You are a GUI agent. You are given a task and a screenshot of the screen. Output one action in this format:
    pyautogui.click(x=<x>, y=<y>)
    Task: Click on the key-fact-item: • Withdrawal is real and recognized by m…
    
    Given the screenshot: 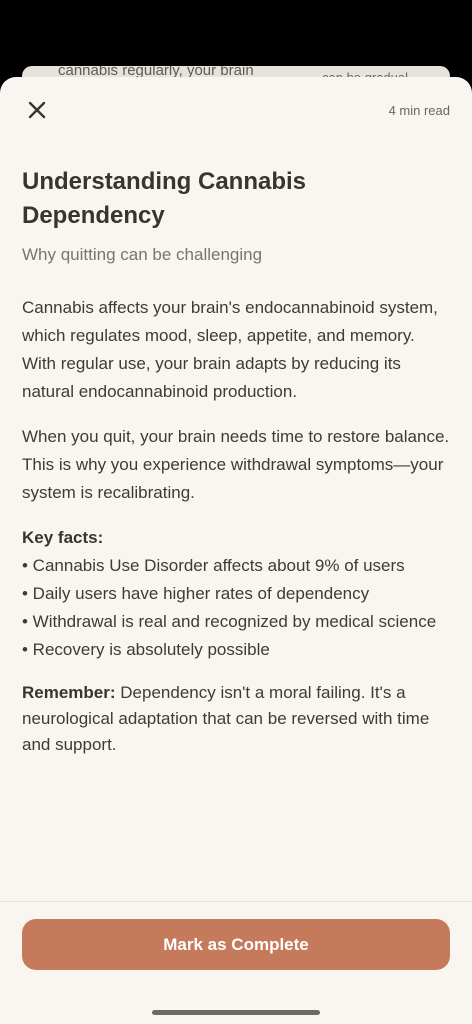 What is the action you would take?
    pyautogui.click(x=229, y=621)
    